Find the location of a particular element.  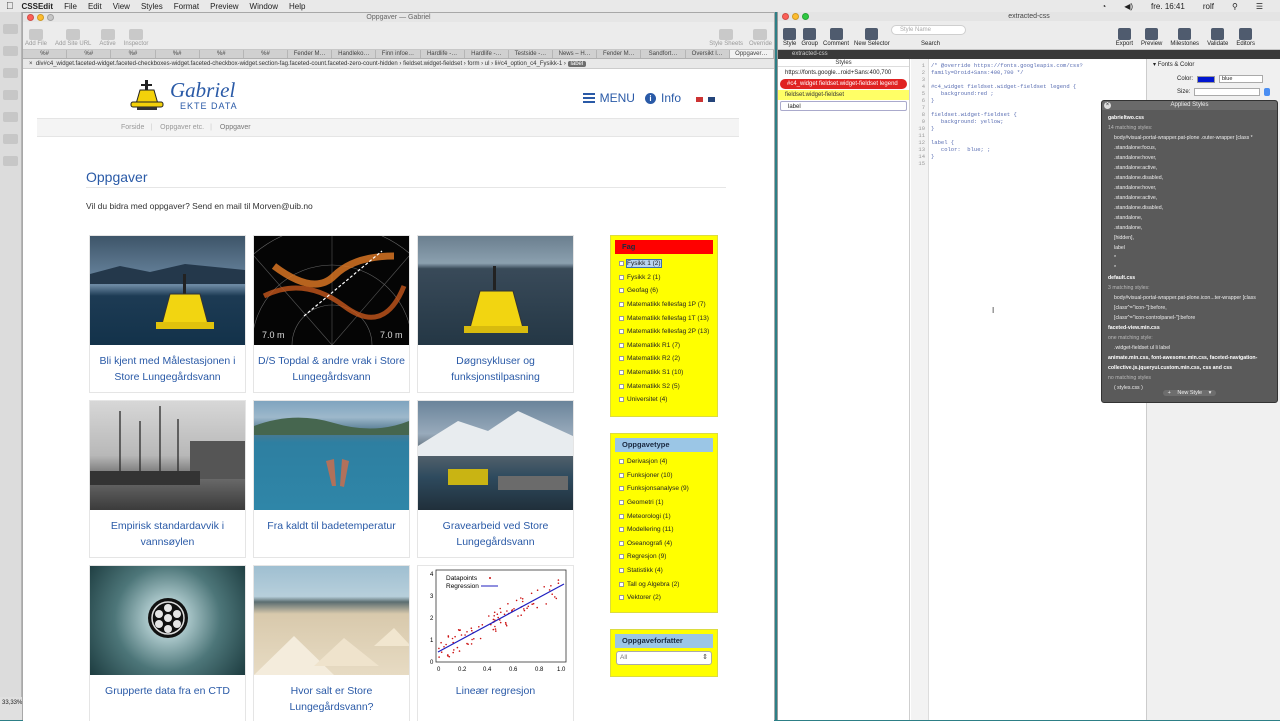

path-segment: form is located at coordinates (473, 64).